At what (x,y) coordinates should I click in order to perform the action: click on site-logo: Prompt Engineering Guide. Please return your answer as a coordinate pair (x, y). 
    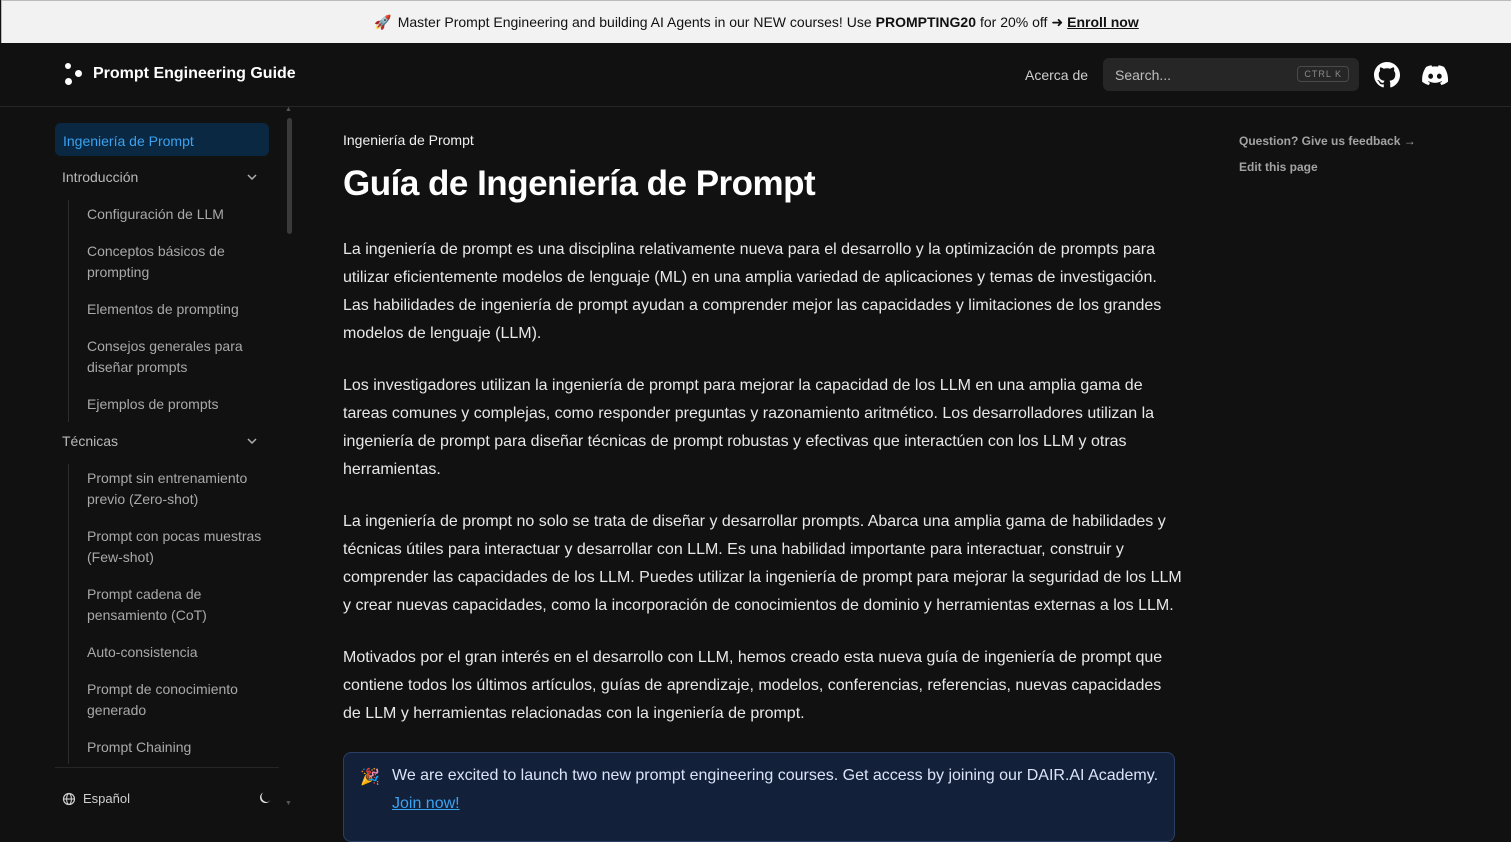
    Looking at the image, I should click on (179, 74).